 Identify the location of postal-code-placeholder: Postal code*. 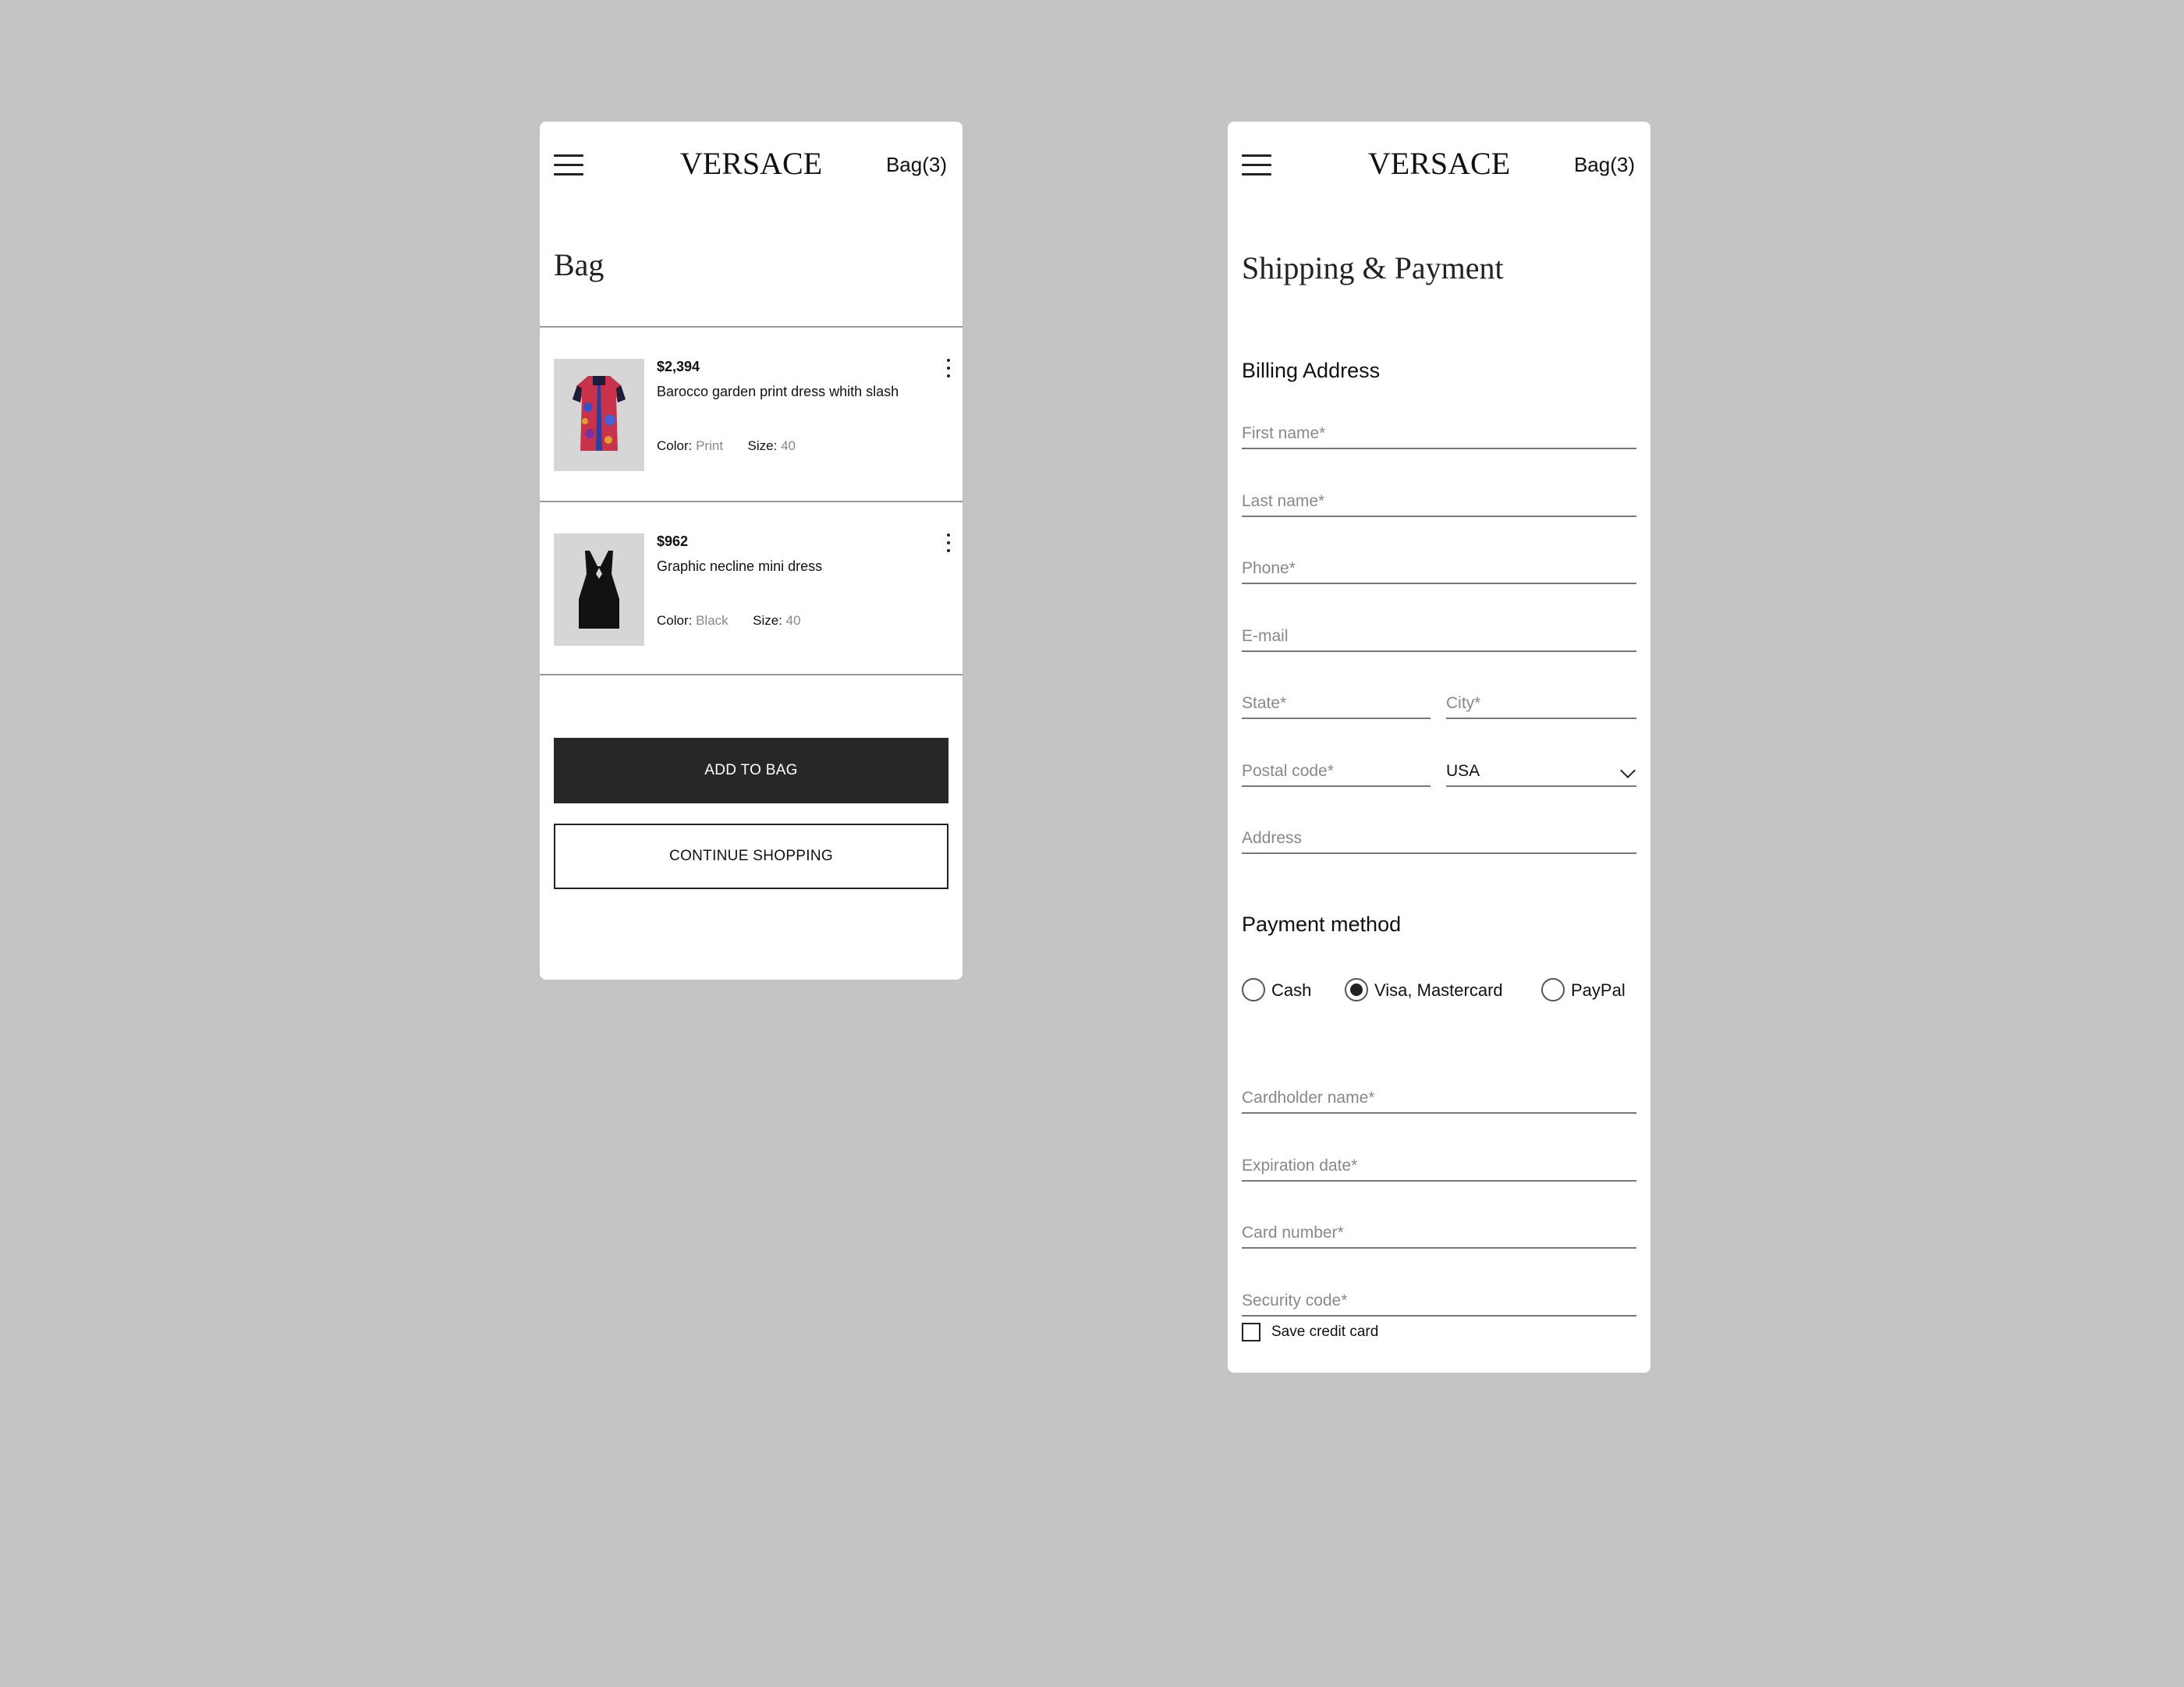
(1288, 771).